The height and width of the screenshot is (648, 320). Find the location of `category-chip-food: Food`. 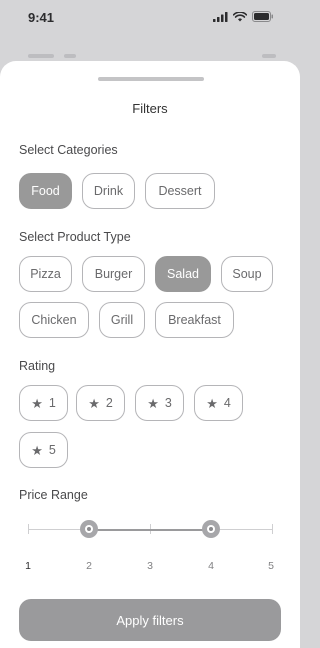

category-chip-food: Food is located at coordinates (45, 191).